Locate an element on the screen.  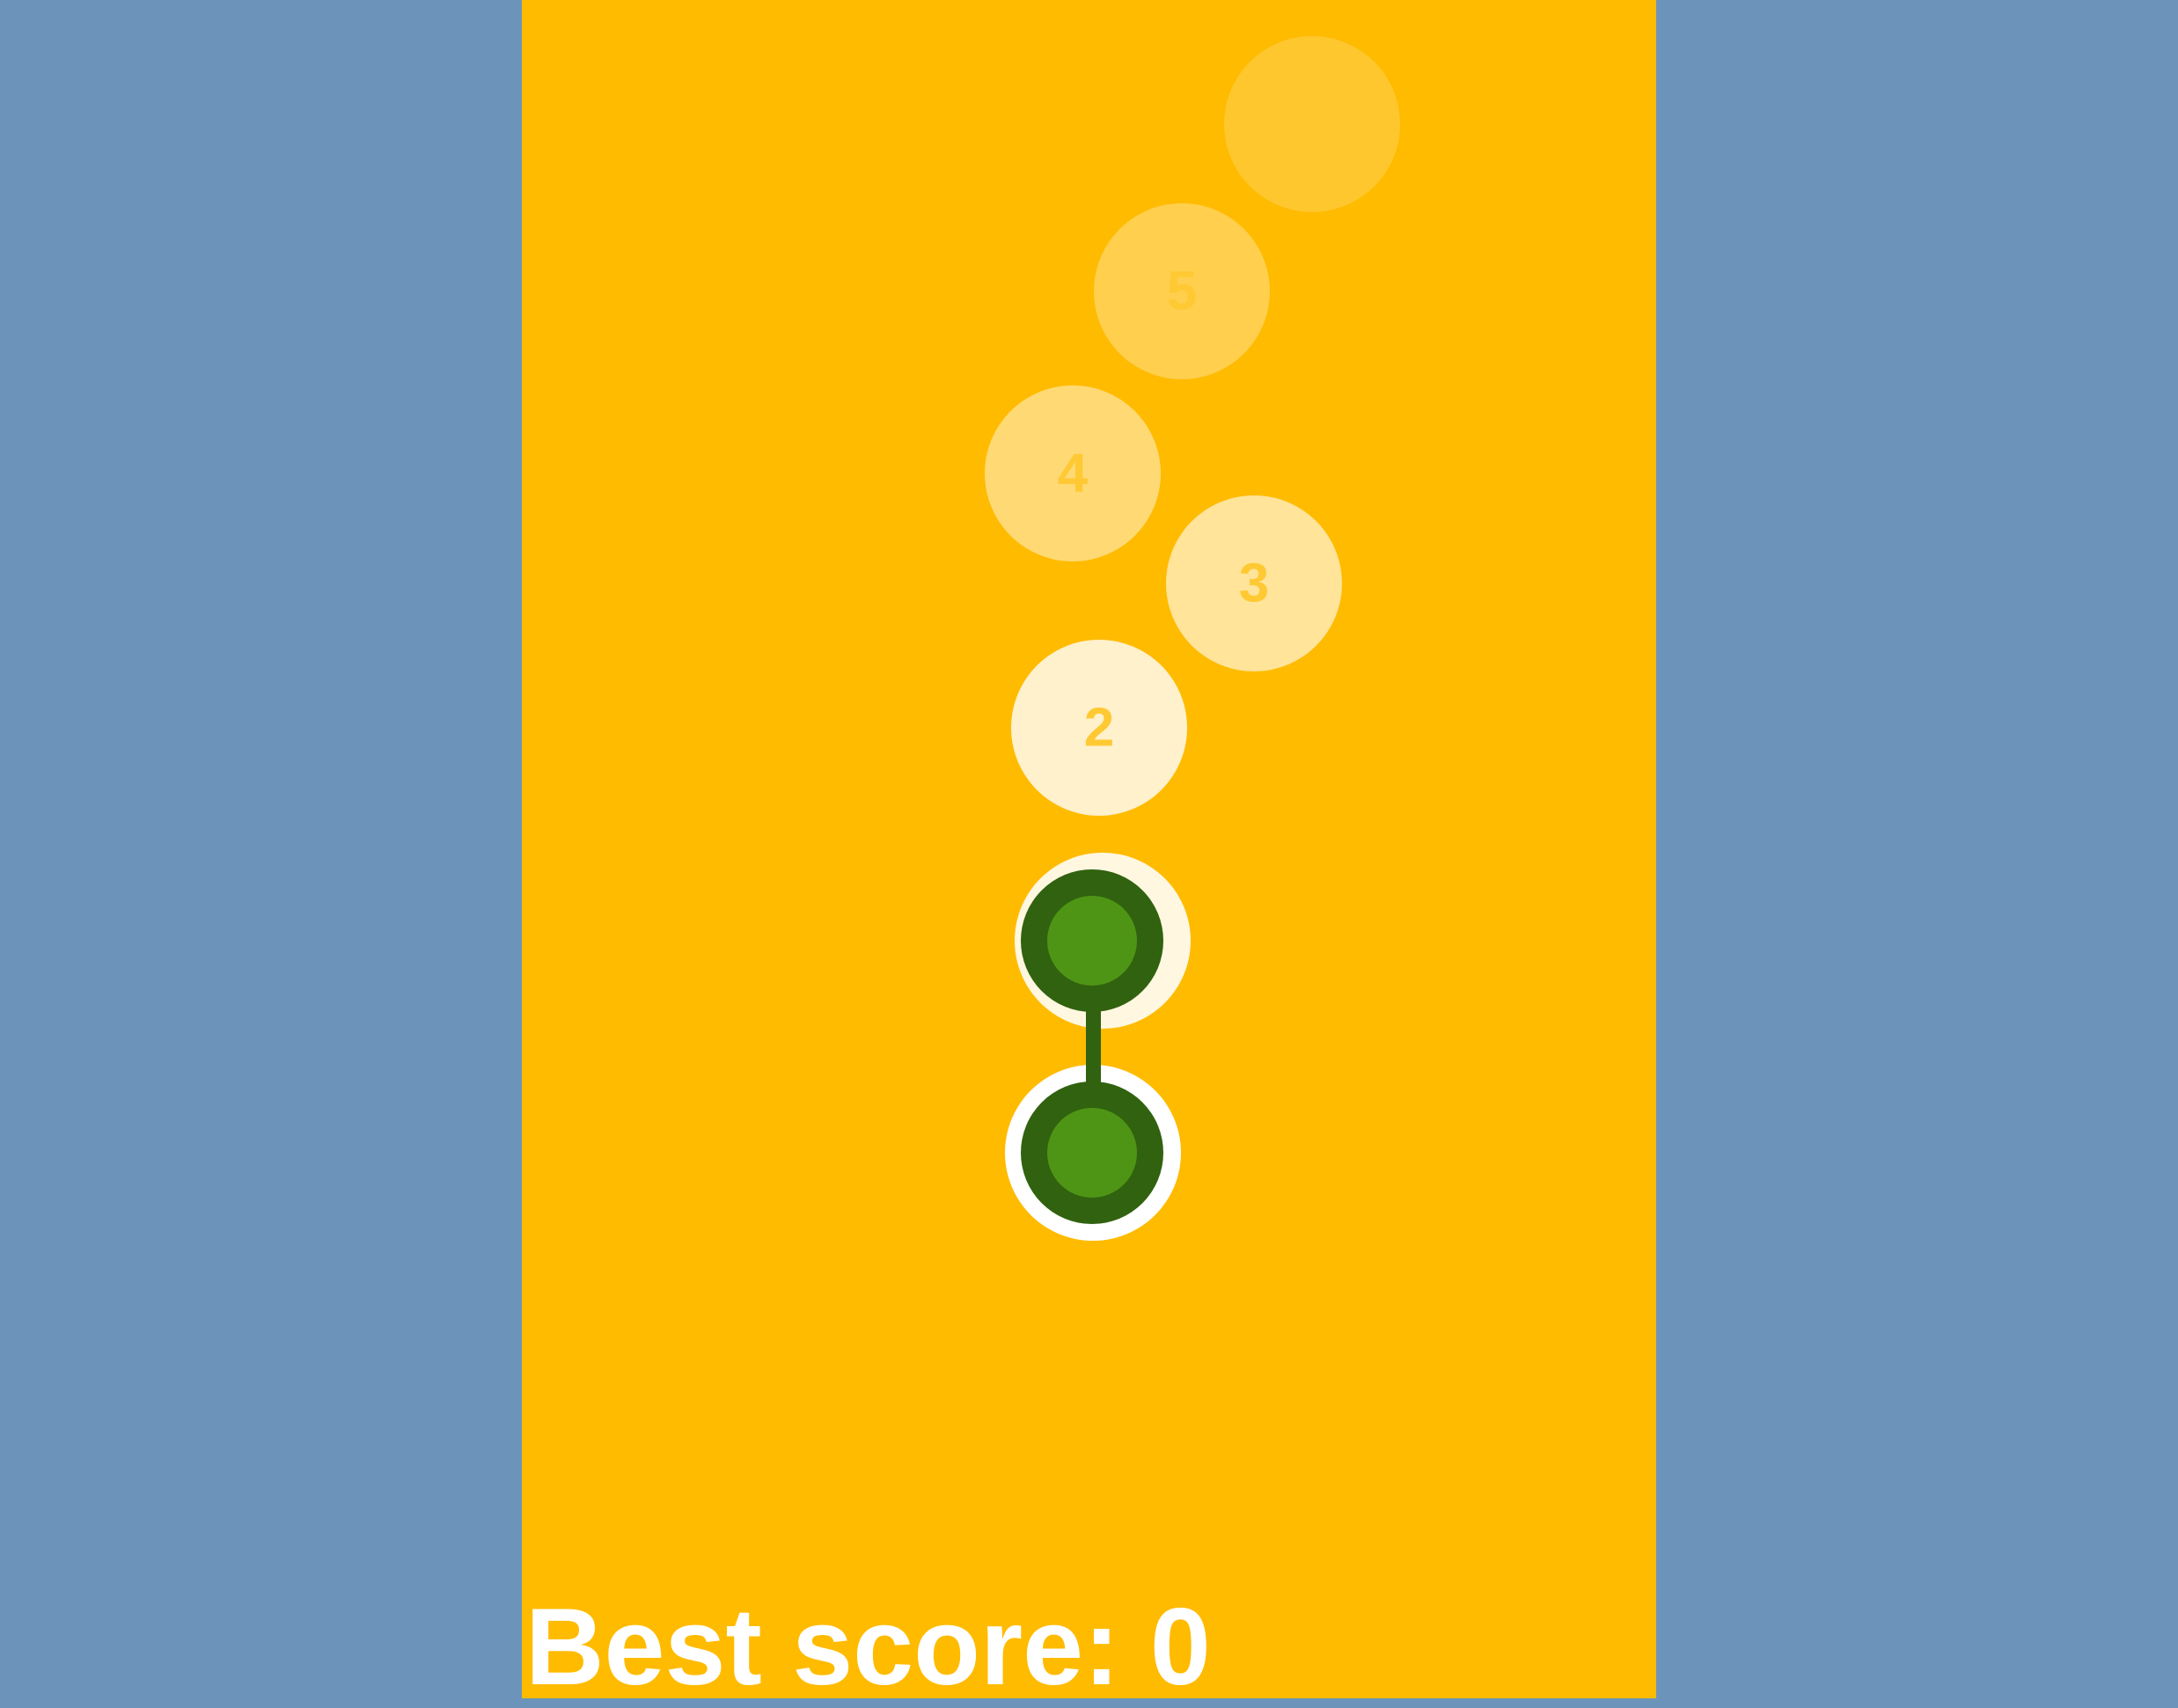
target-circle: 5 is located at coordinates (1182, 291).